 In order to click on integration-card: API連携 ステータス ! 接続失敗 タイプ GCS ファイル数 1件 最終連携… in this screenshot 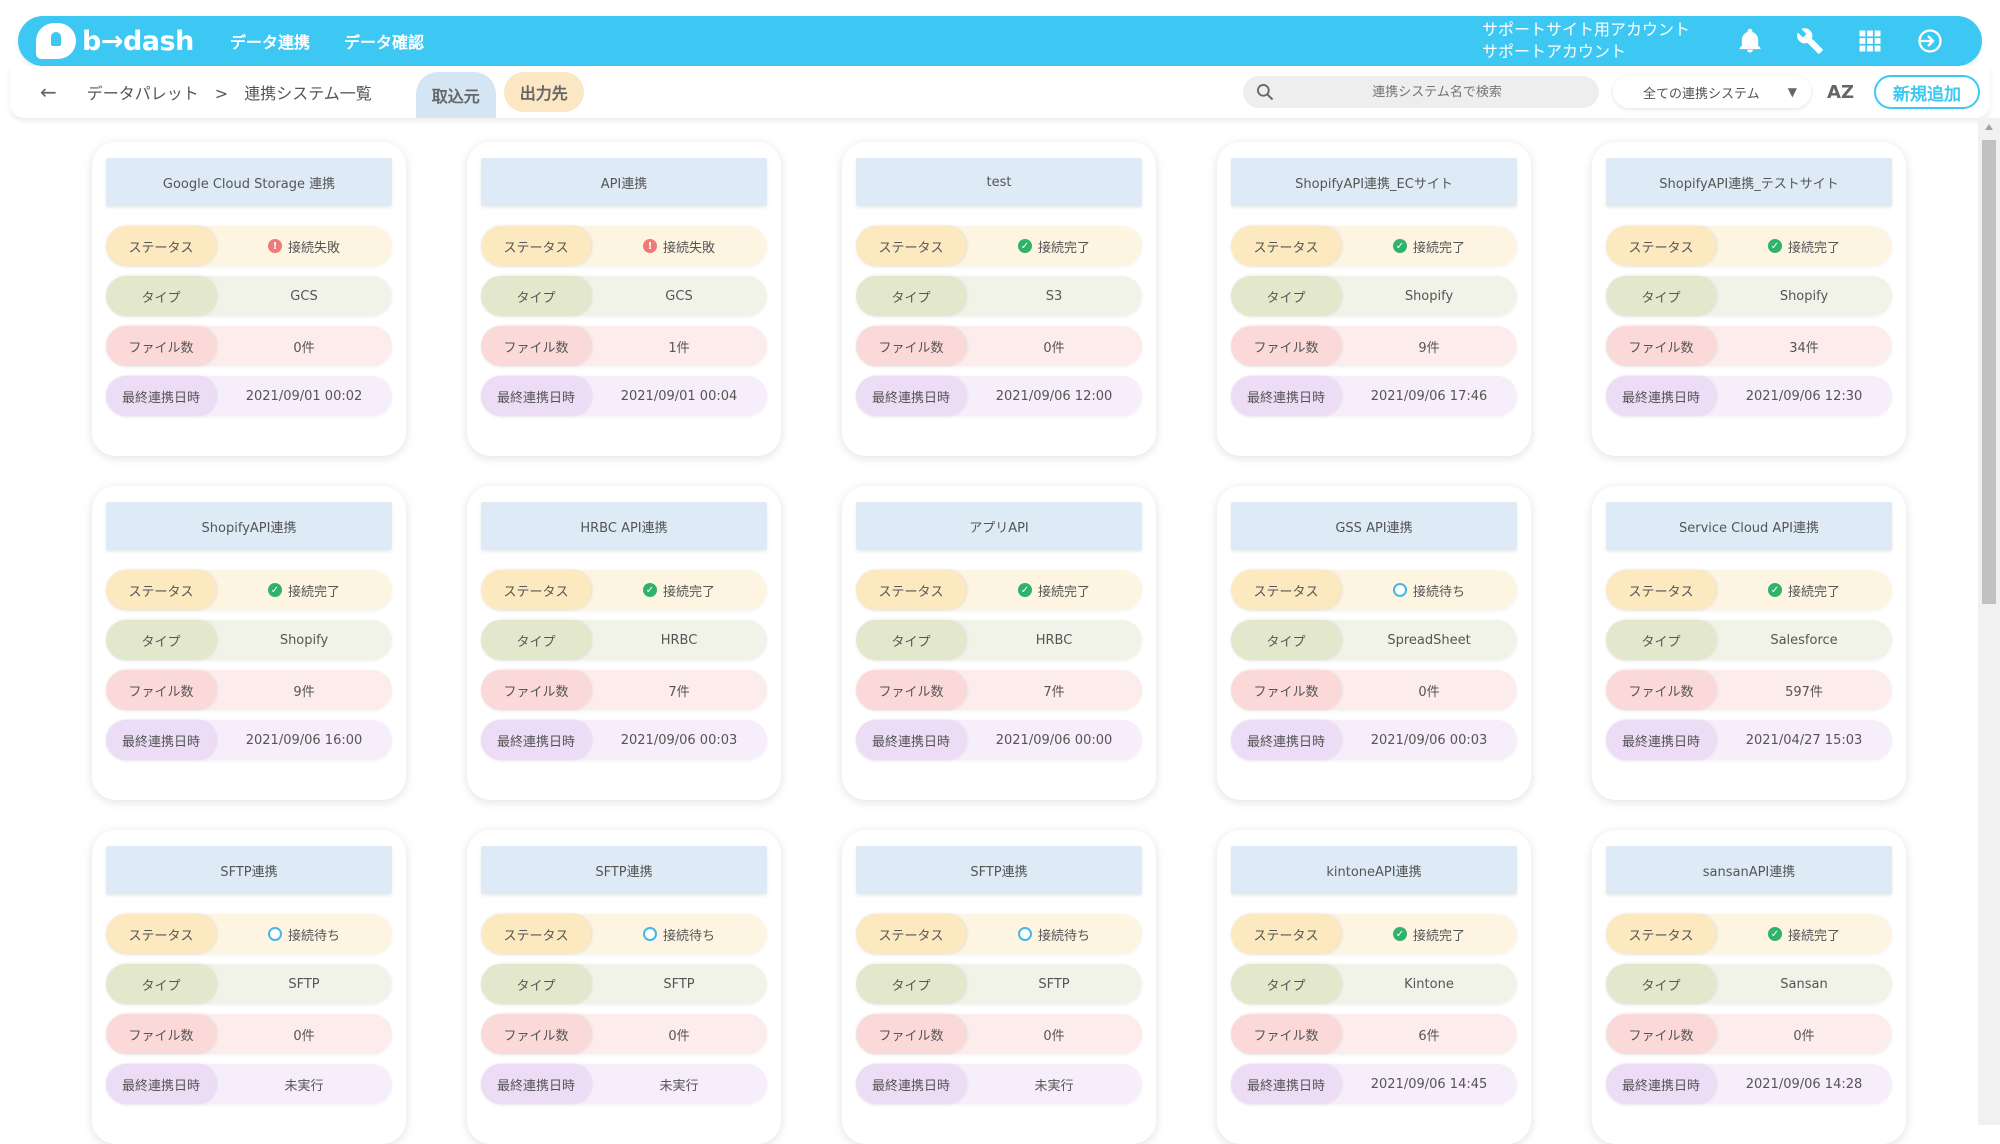, I will do `click(624, 299)`.